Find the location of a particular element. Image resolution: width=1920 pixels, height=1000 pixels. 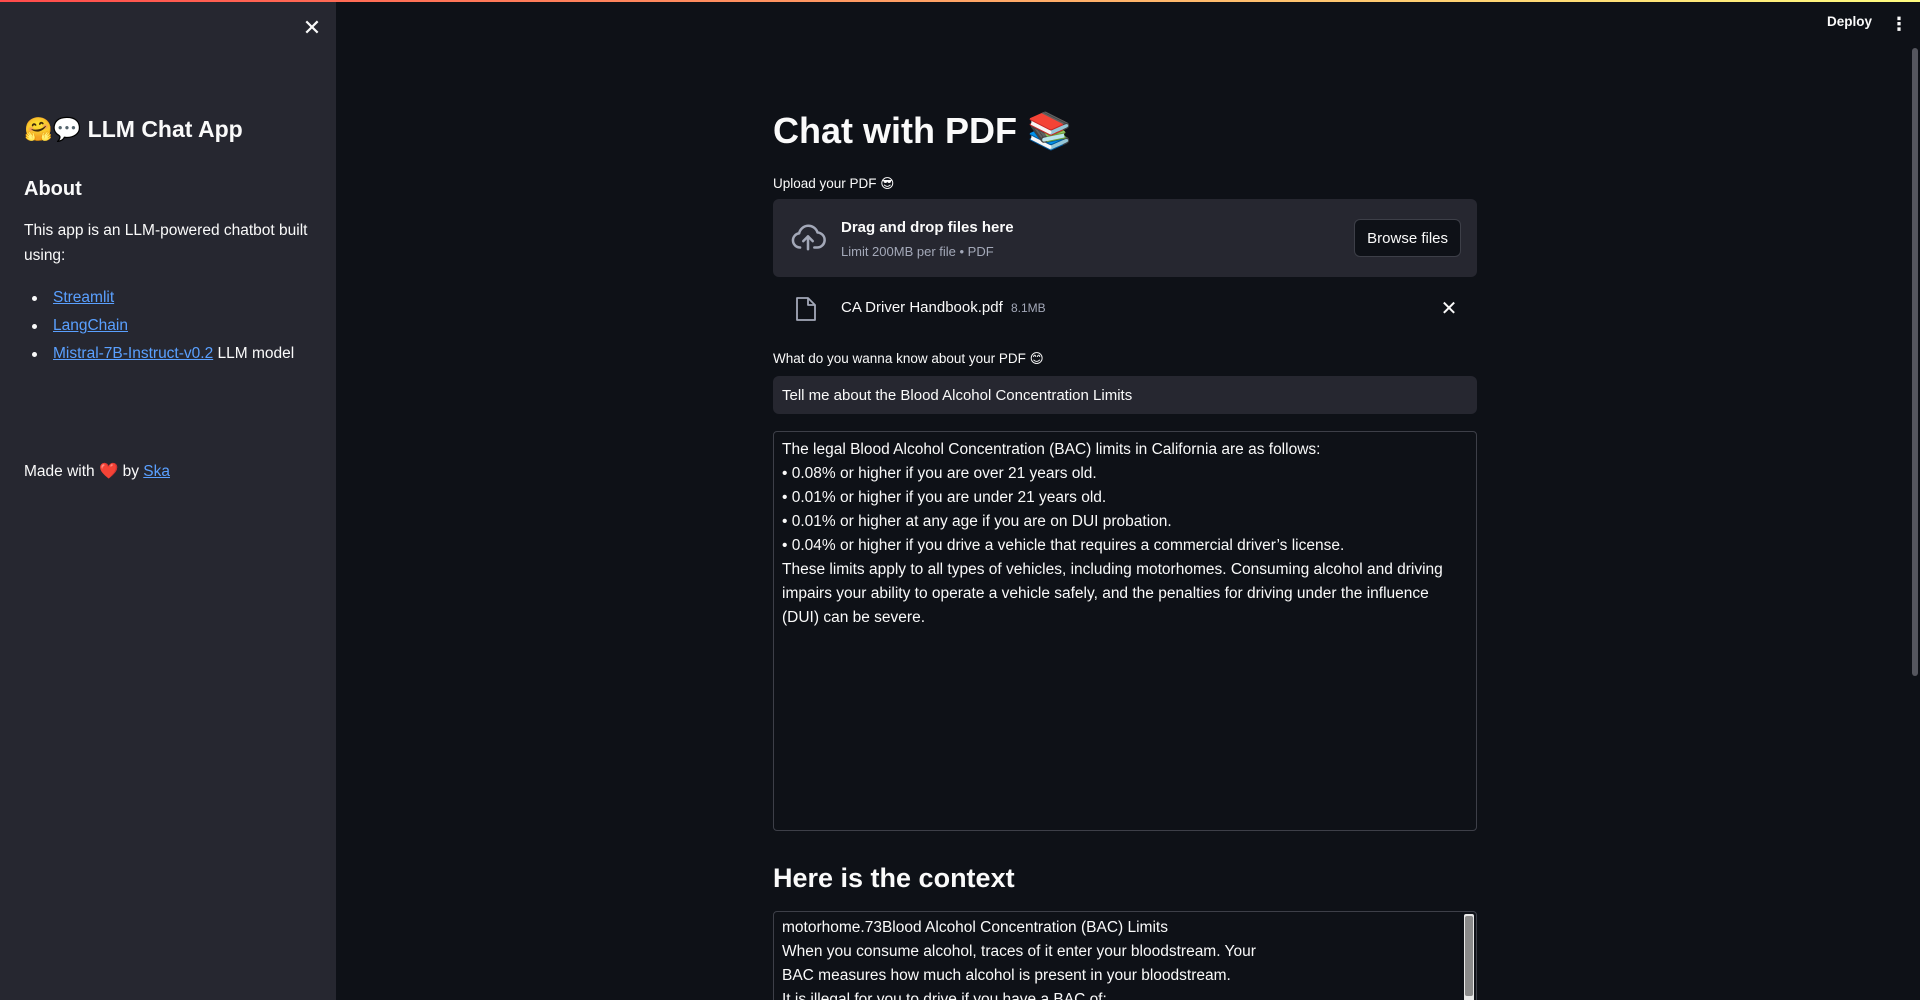

context-scrollbar-thumb is located at coordinates (1469, 956).